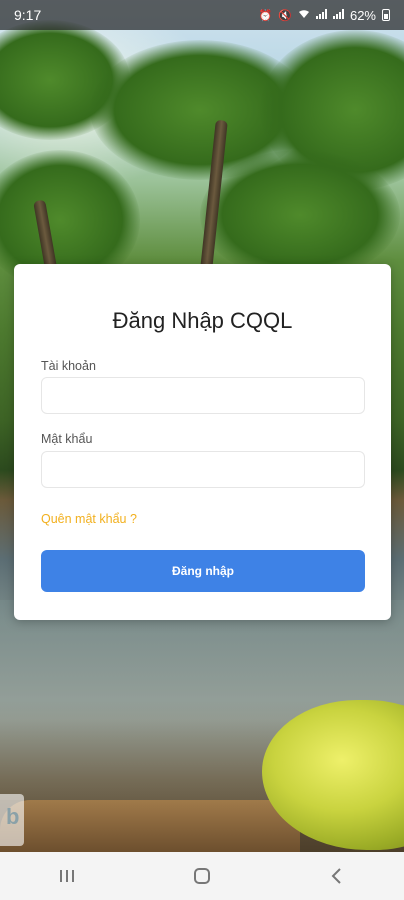 Image resolution: width=404 pixels, height=900 pixels. I want to click on bing-watermark: b, so click(12, 820).